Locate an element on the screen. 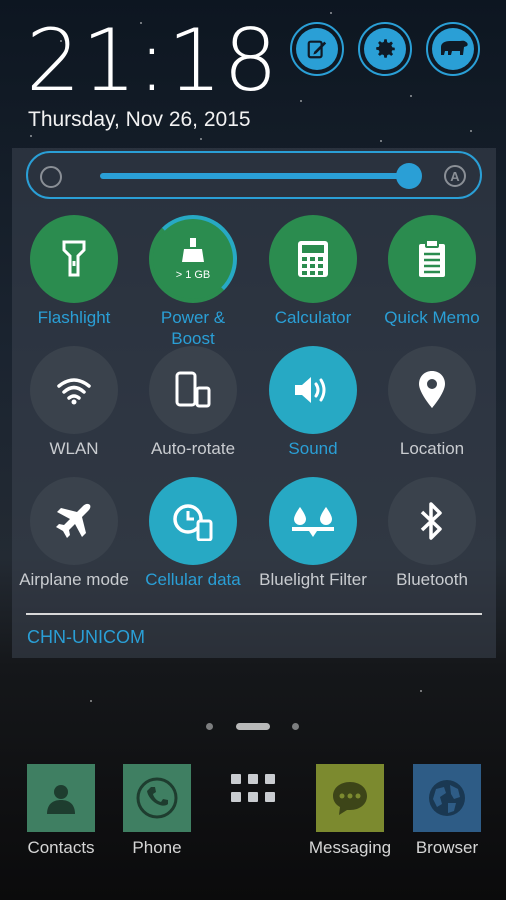 The width and height of the screenshot is (506, 900). toggle-quick-memo: Quick Memo is located at coordinates (432, 271).